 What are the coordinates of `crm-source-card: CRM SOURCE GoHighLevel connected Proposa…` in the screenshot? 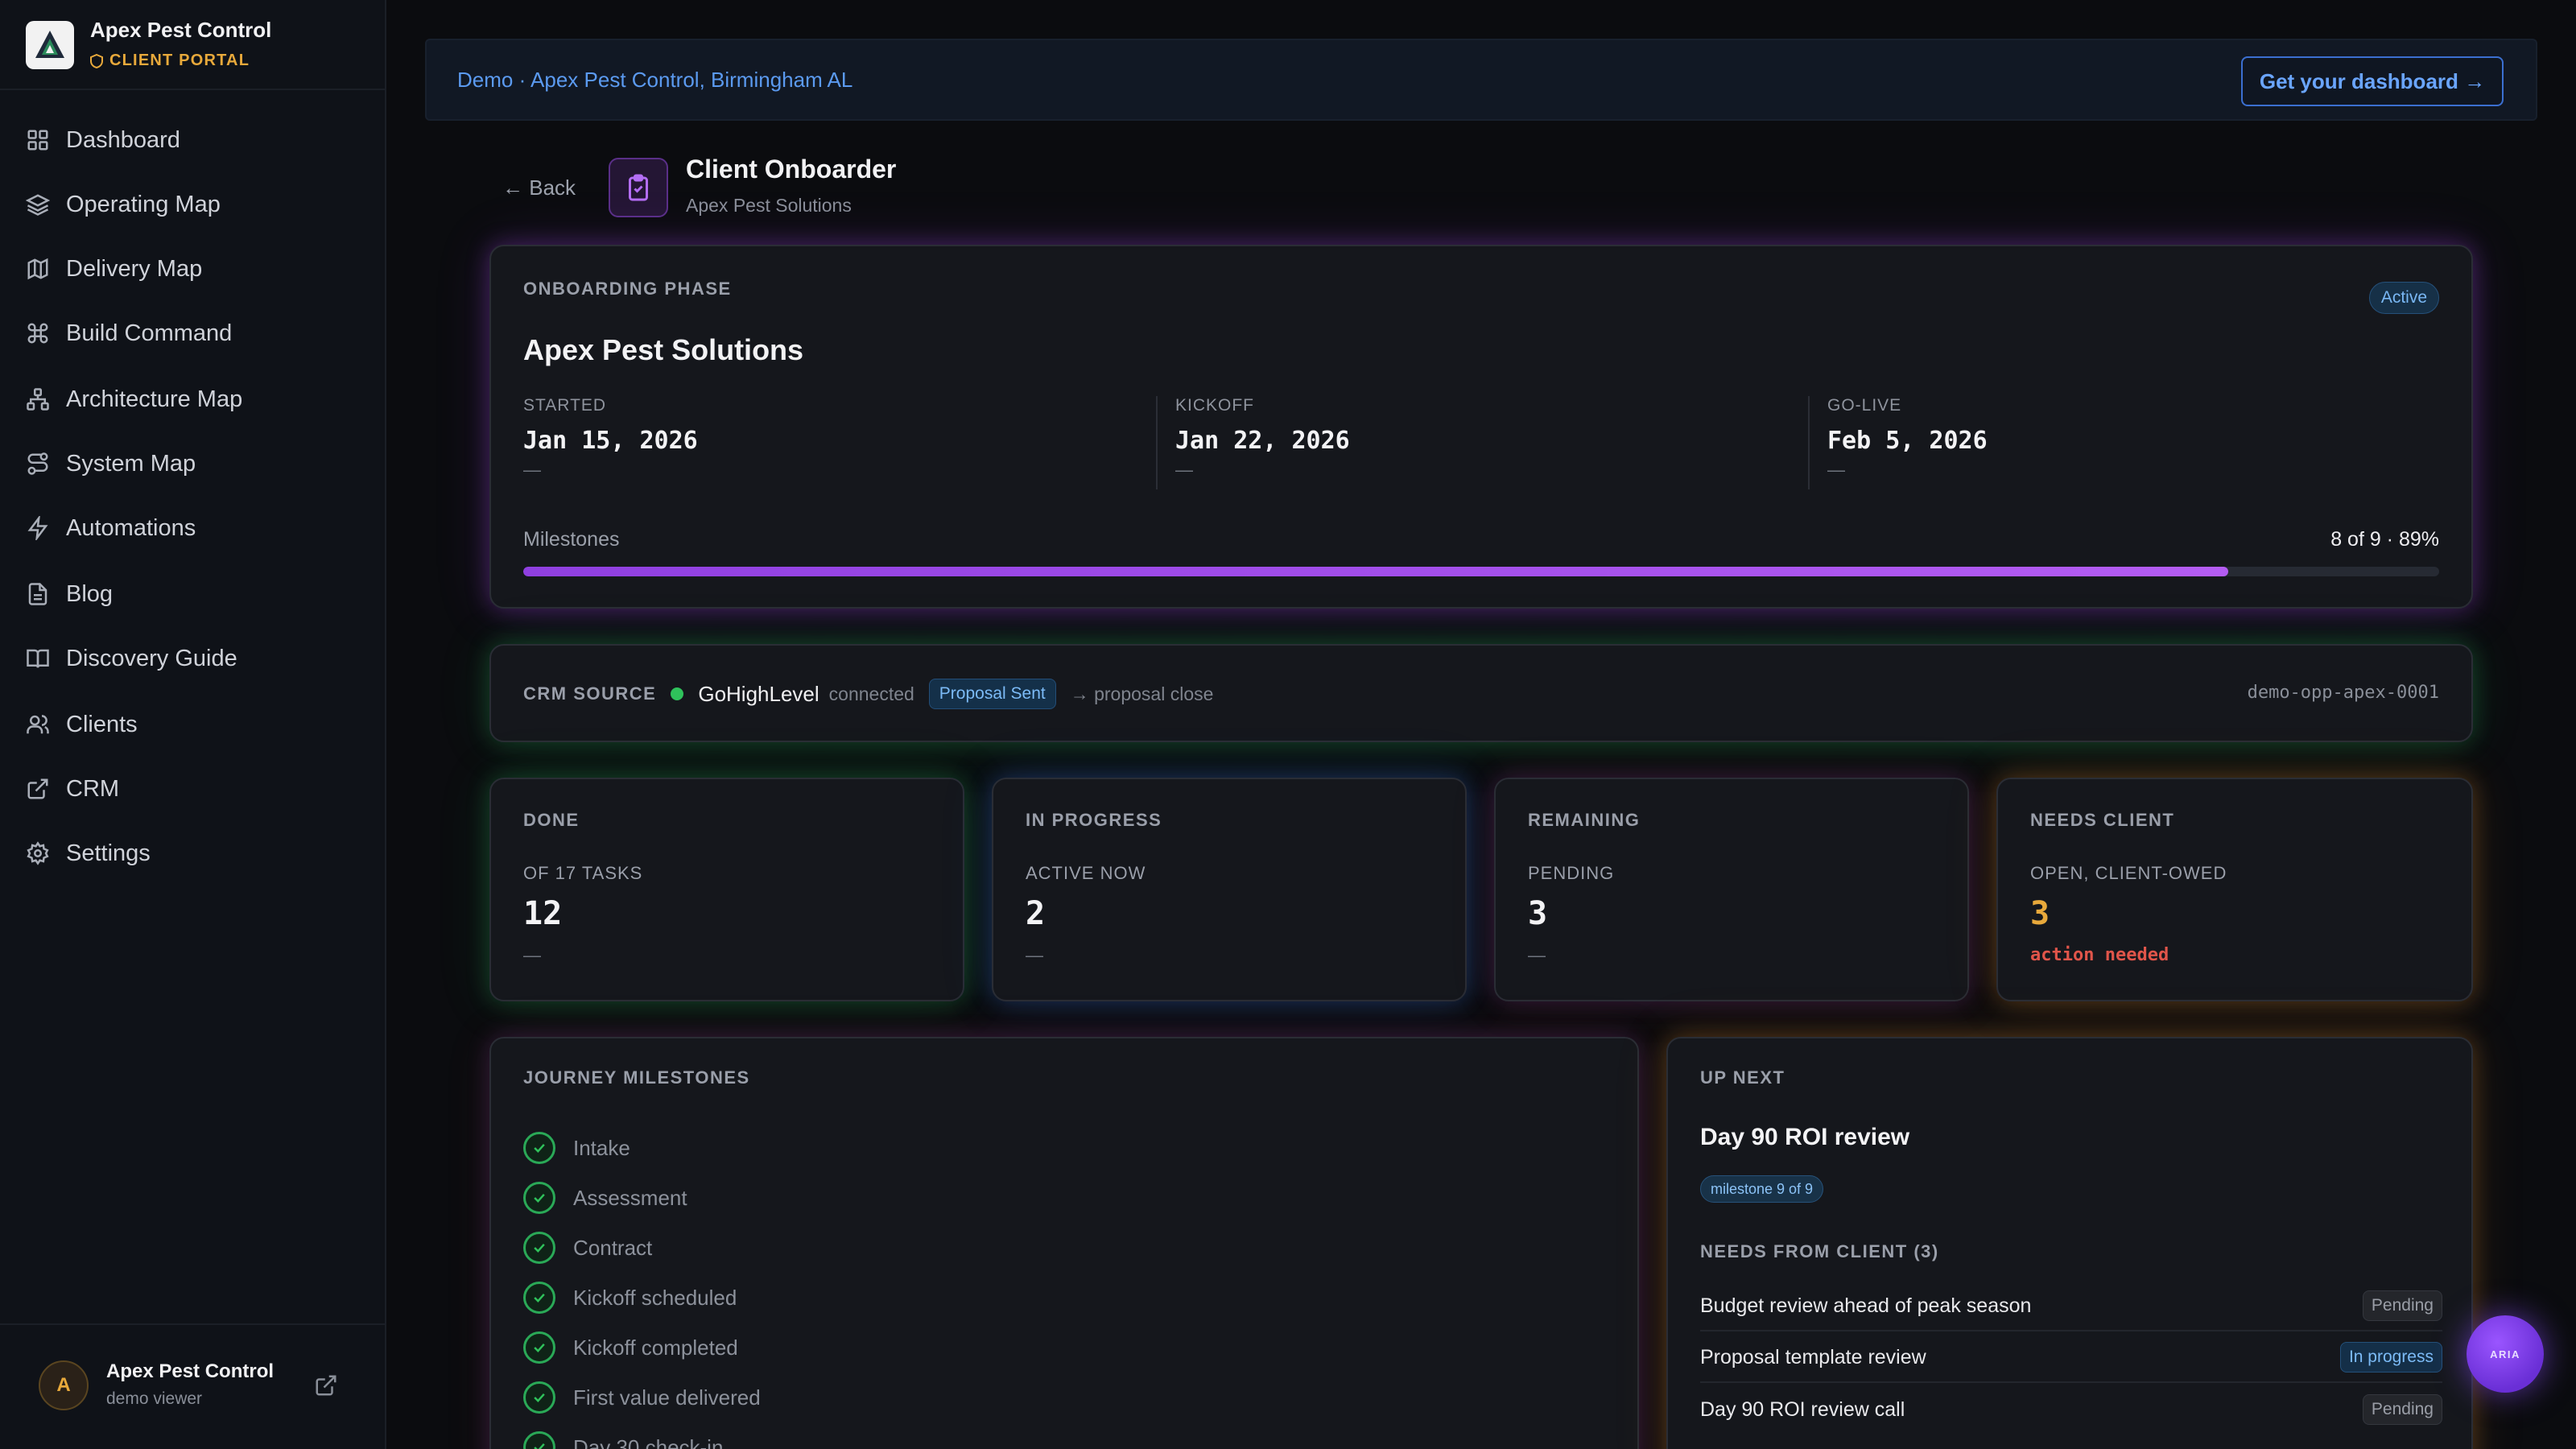 It's located at (1481, 693).